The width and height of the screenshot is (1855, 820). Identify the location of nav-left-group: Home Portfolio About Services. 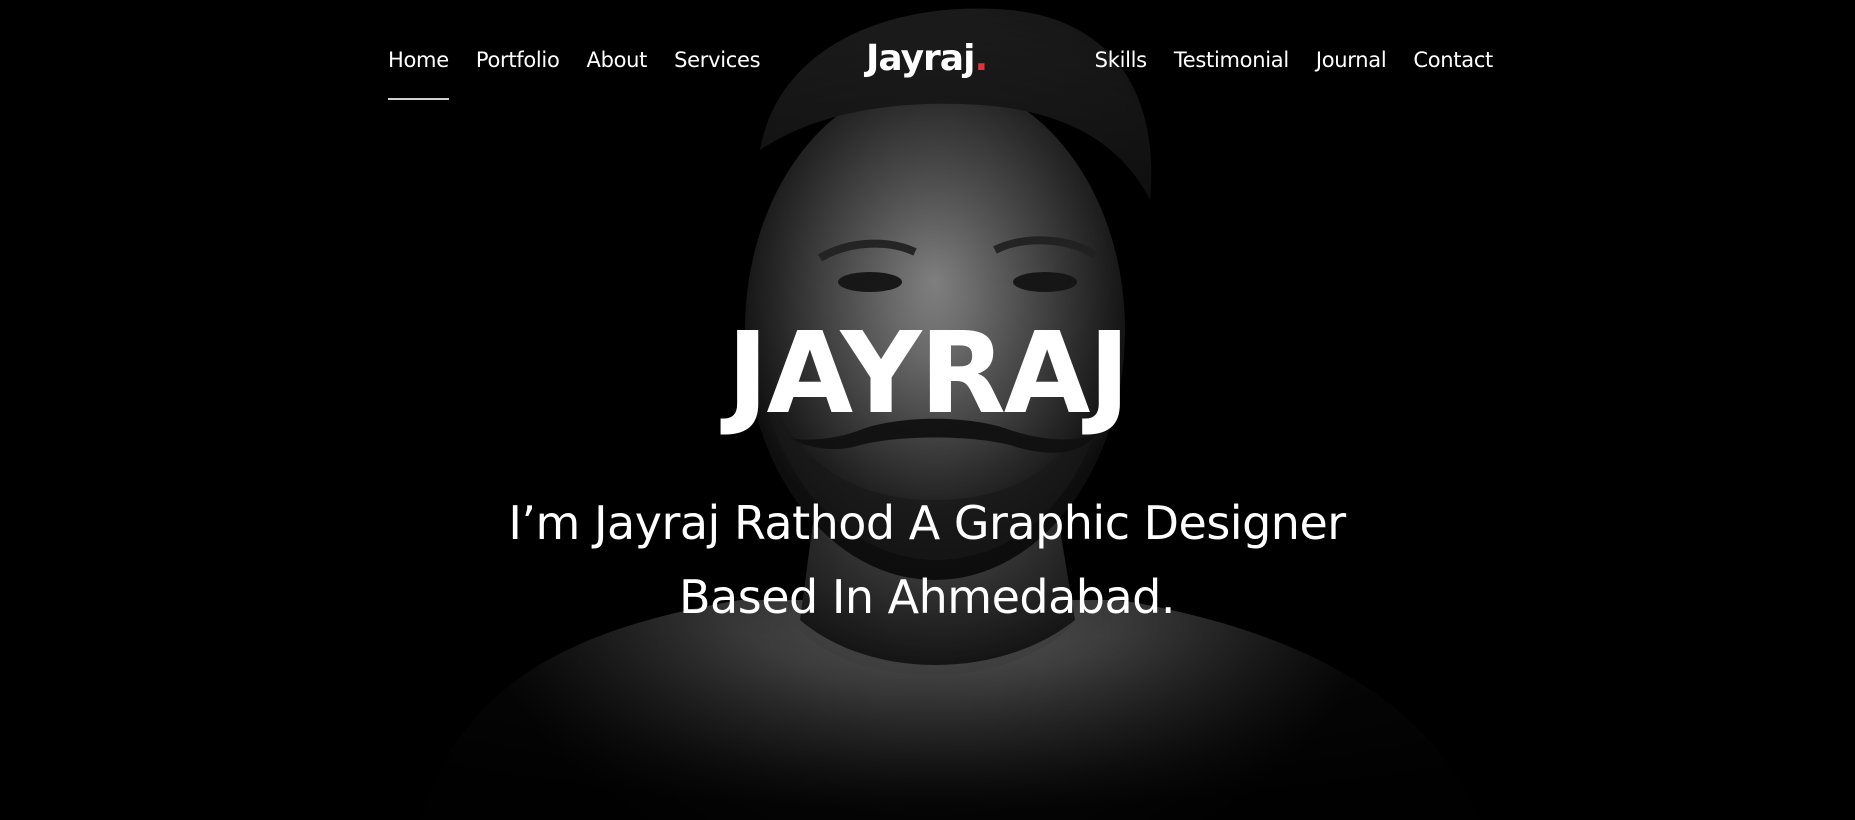
(574, 74).